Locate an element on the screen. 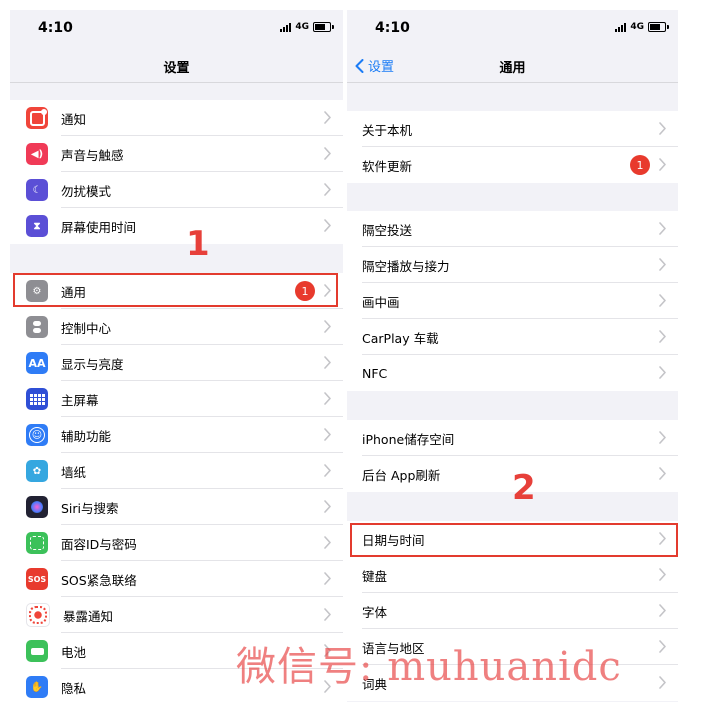  row-label: 字体 is located at coordinates (375, 612).